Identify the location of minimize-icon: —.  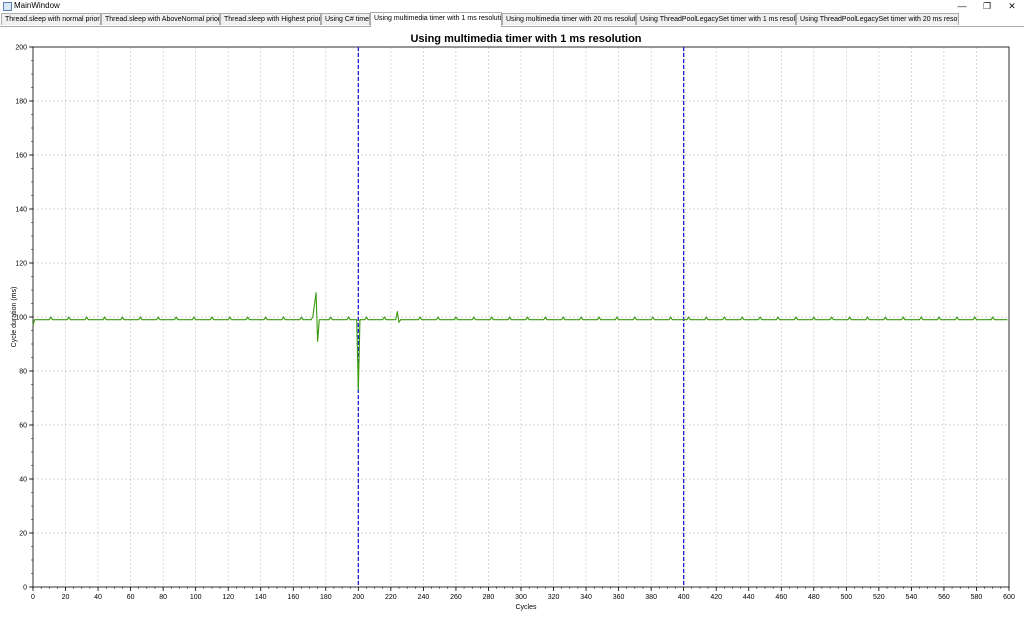
(962, 6).